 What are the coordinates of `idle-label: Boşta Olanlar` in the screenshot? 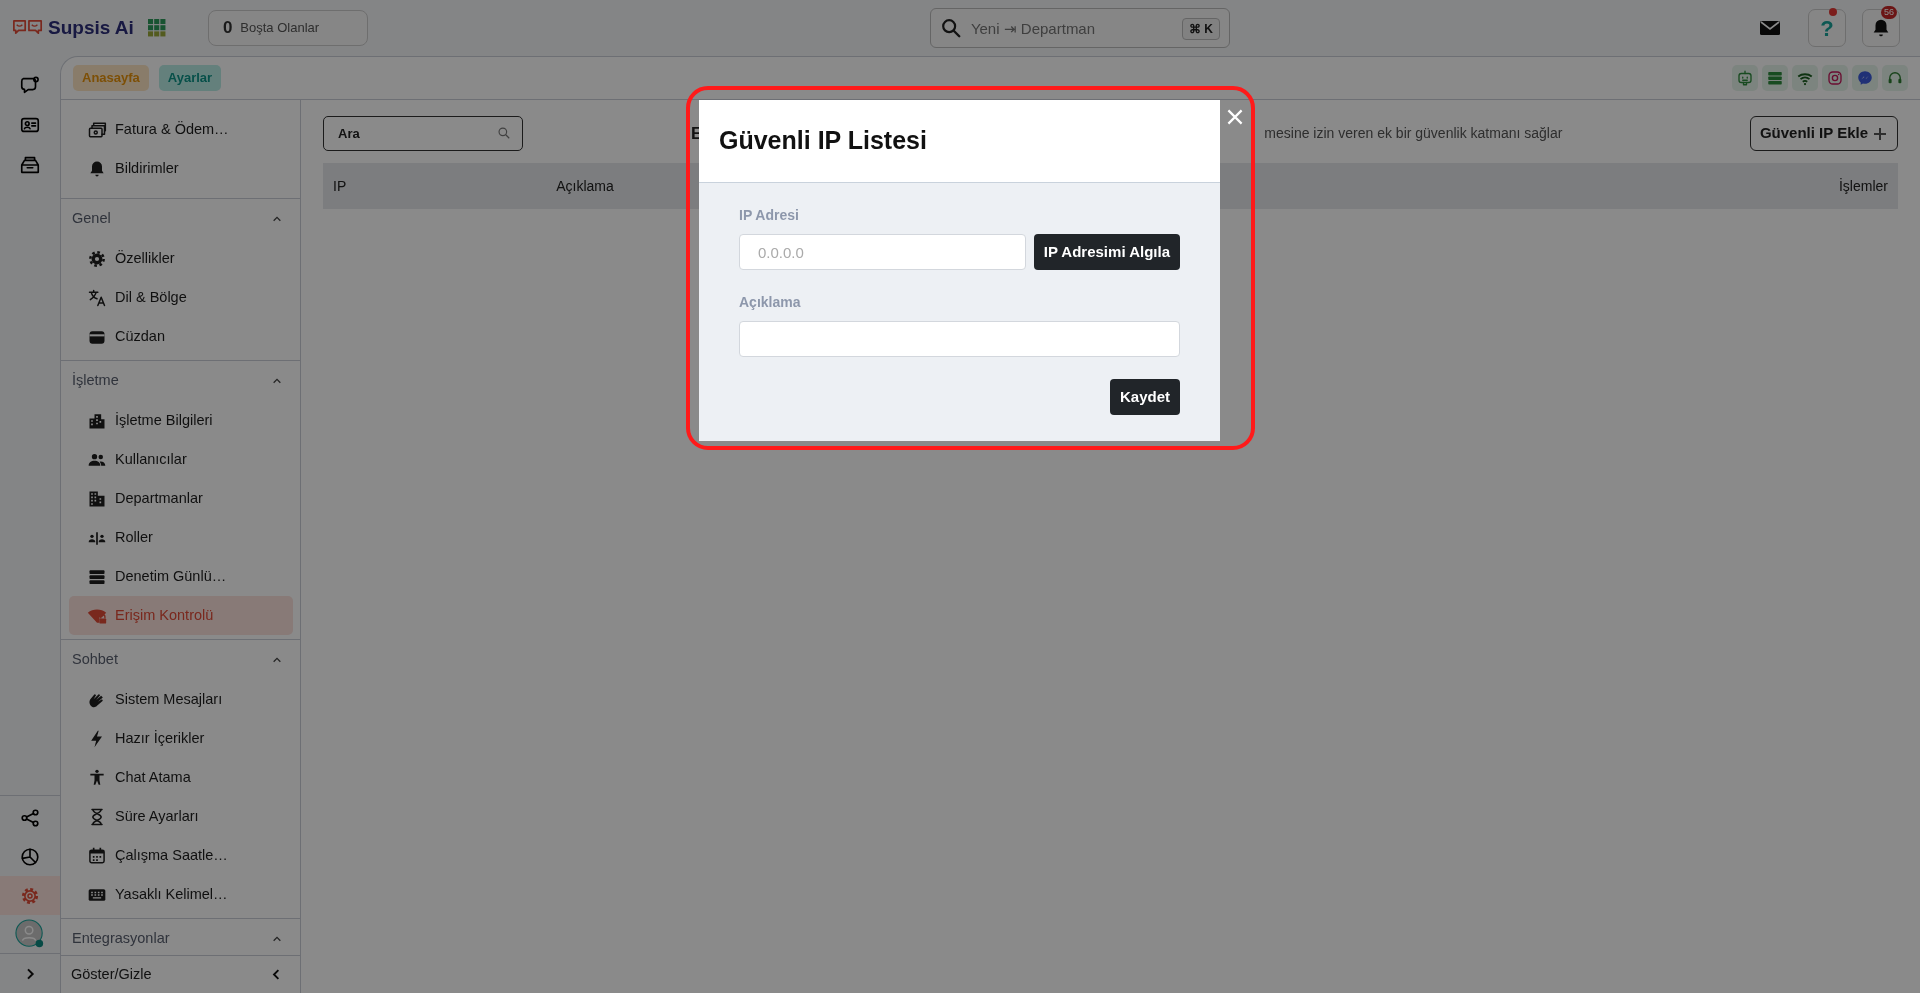 It's located at (280, 28).